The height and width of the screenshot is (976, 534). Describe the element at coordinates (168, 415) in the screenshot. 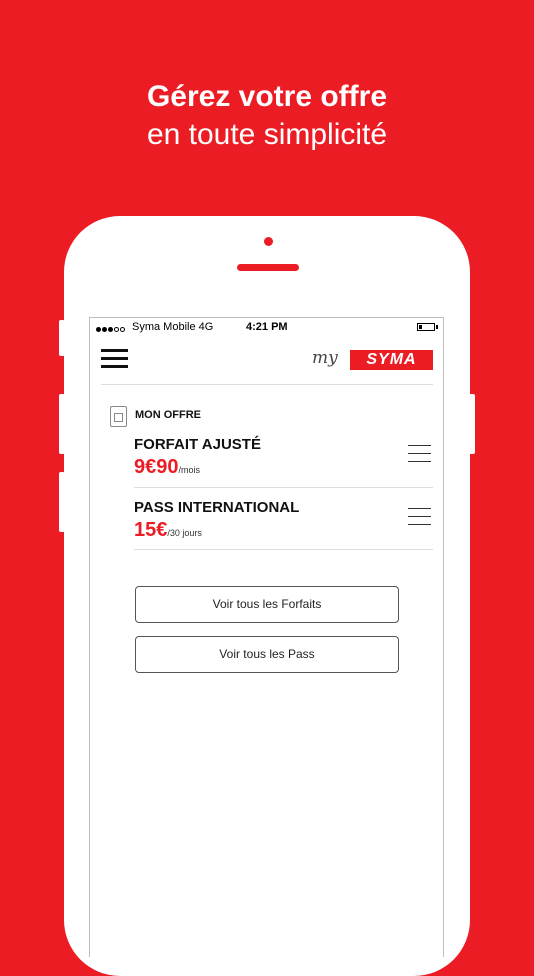

I see `section-title: MON OFFRE` at that location.